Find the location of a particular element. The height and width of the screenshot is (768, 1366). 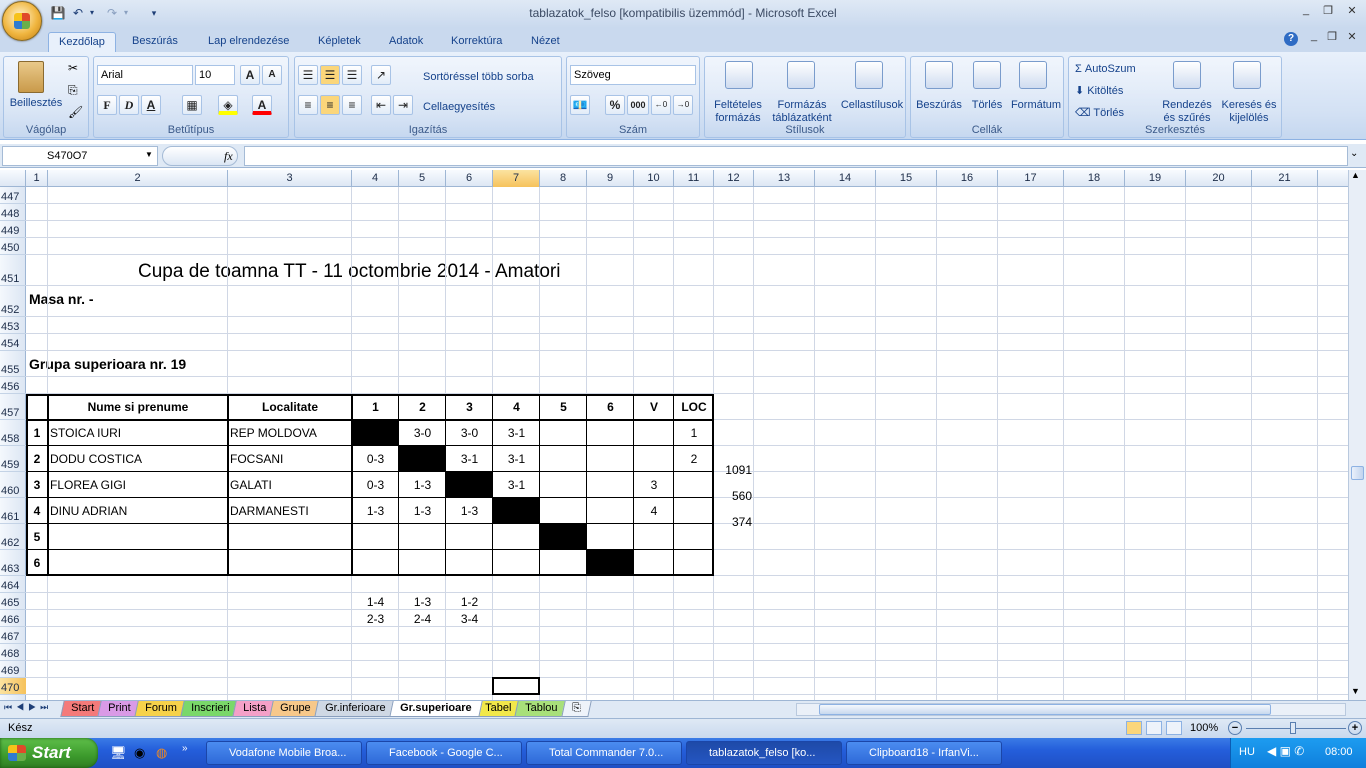

zoom-slider-handle is located at coordinates (1293, 728).